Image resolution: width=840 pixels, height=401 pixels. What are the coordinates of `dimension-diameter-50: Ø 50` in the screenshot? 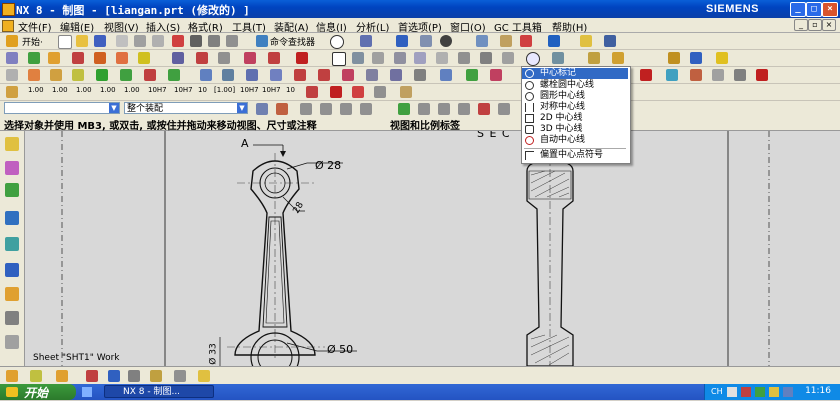 It's located at (340, 349).